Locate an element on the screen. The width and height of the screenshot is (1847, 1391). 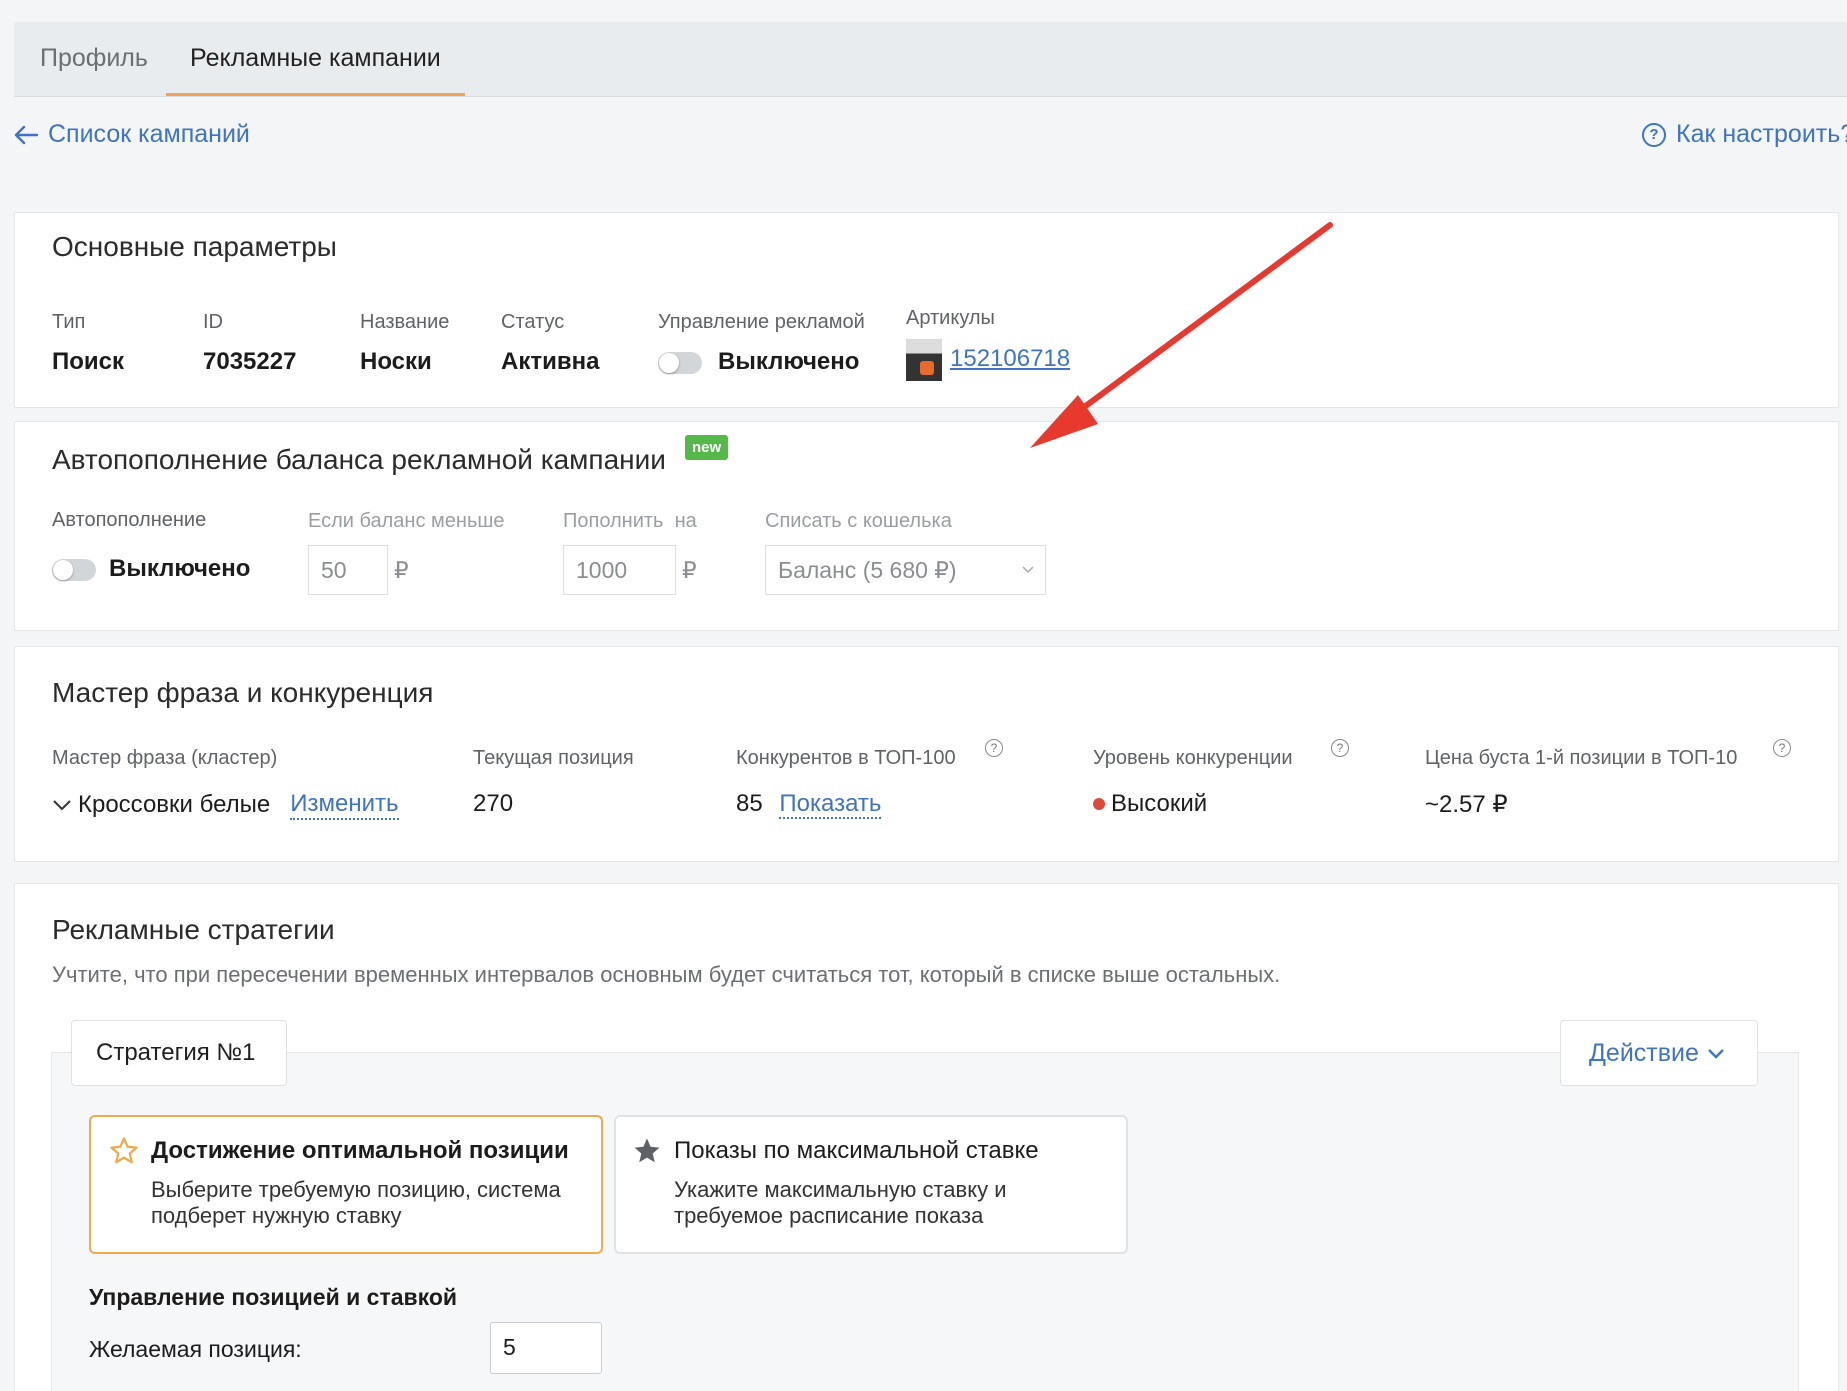
tab-bar: Профиль Рекламные кампании is located at coordinates (930, 59).